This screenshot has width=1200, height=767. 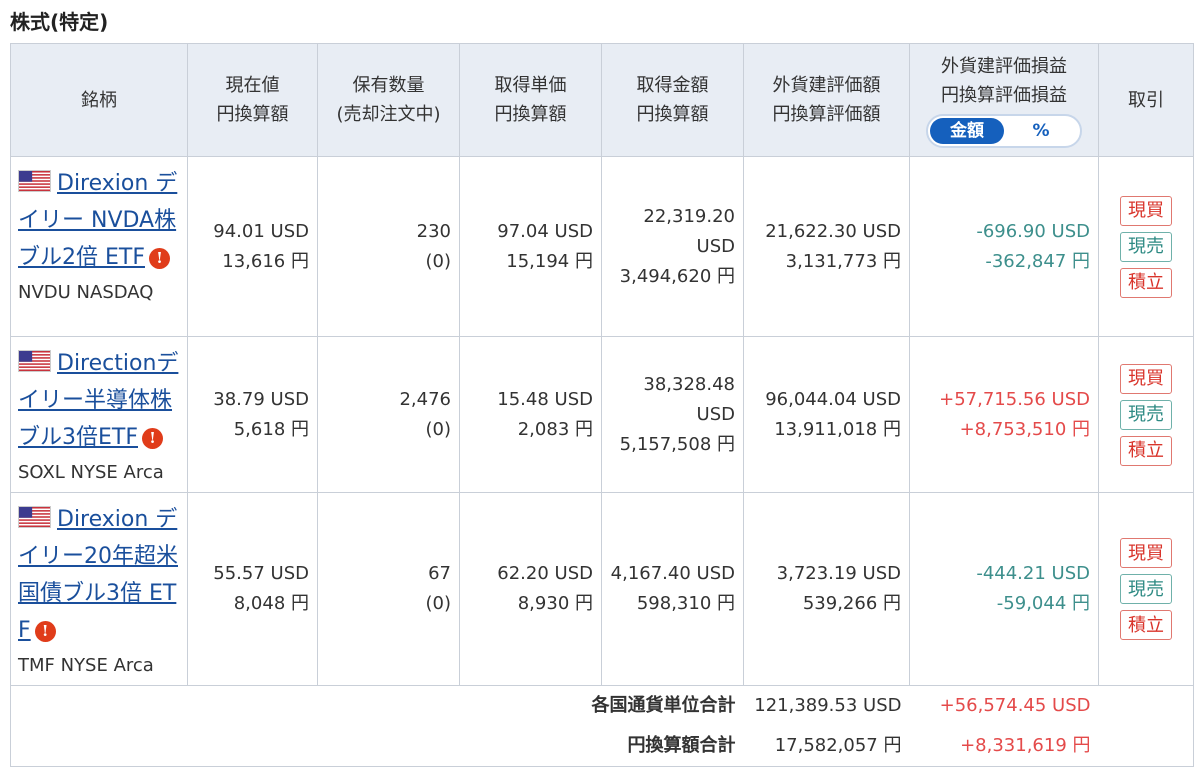 I want to click on cost-usd-unit: USD, so click(x=715, y=414).